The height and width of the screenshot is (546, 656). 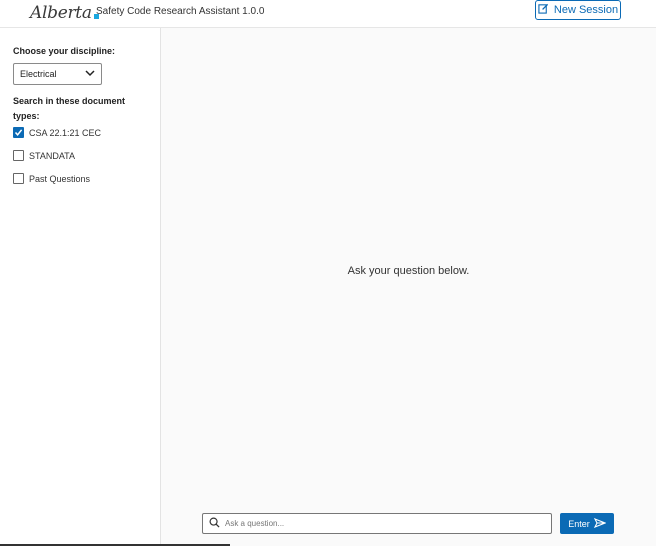 What do you see at coordinates (579, 523) in the screenshot?
I see `enter-label: Enter` at bounding box center [579, 523].